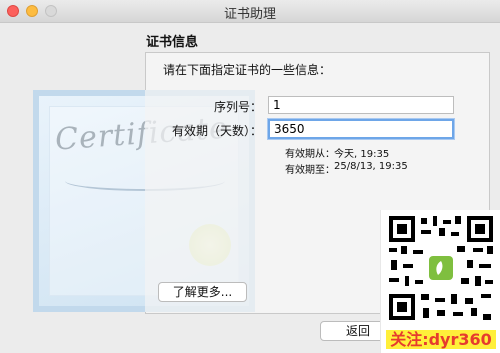 This screenshot has width=500, height=353. I want to click on qr-code-icon, so click(441, 268).